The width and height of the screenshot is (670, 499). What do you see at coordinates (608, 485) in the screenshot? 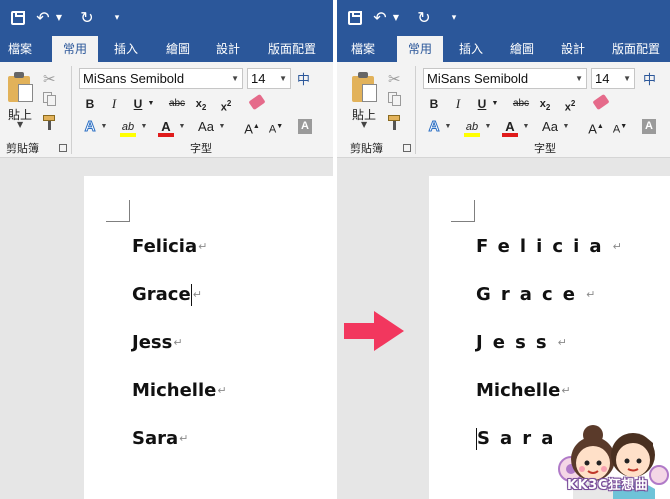
I see `watermark-text: KK3C狂想曲` at bounding box center [608, 485].